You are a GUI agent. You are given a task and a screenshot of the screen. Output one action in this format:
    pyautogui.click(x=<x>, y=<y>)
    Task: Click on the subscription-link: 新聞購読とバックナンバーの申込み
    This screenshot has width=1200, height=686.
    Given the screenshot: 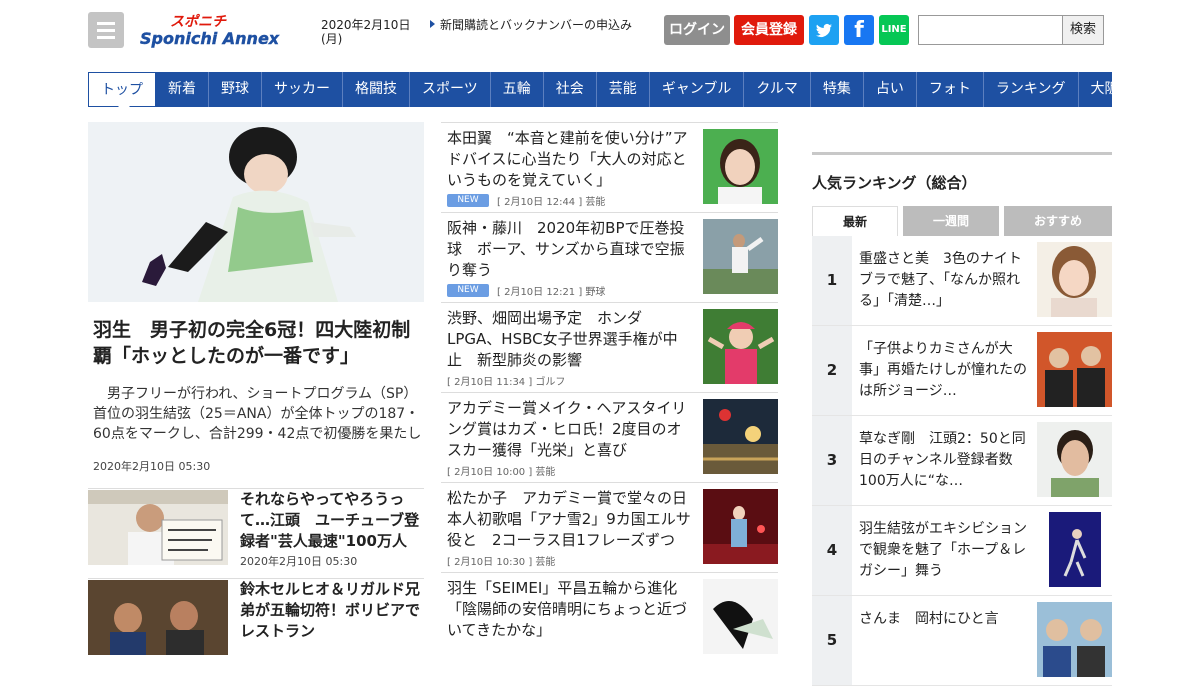 What is the action you would take?
    pyautogui.click(x=540, y=25)
    